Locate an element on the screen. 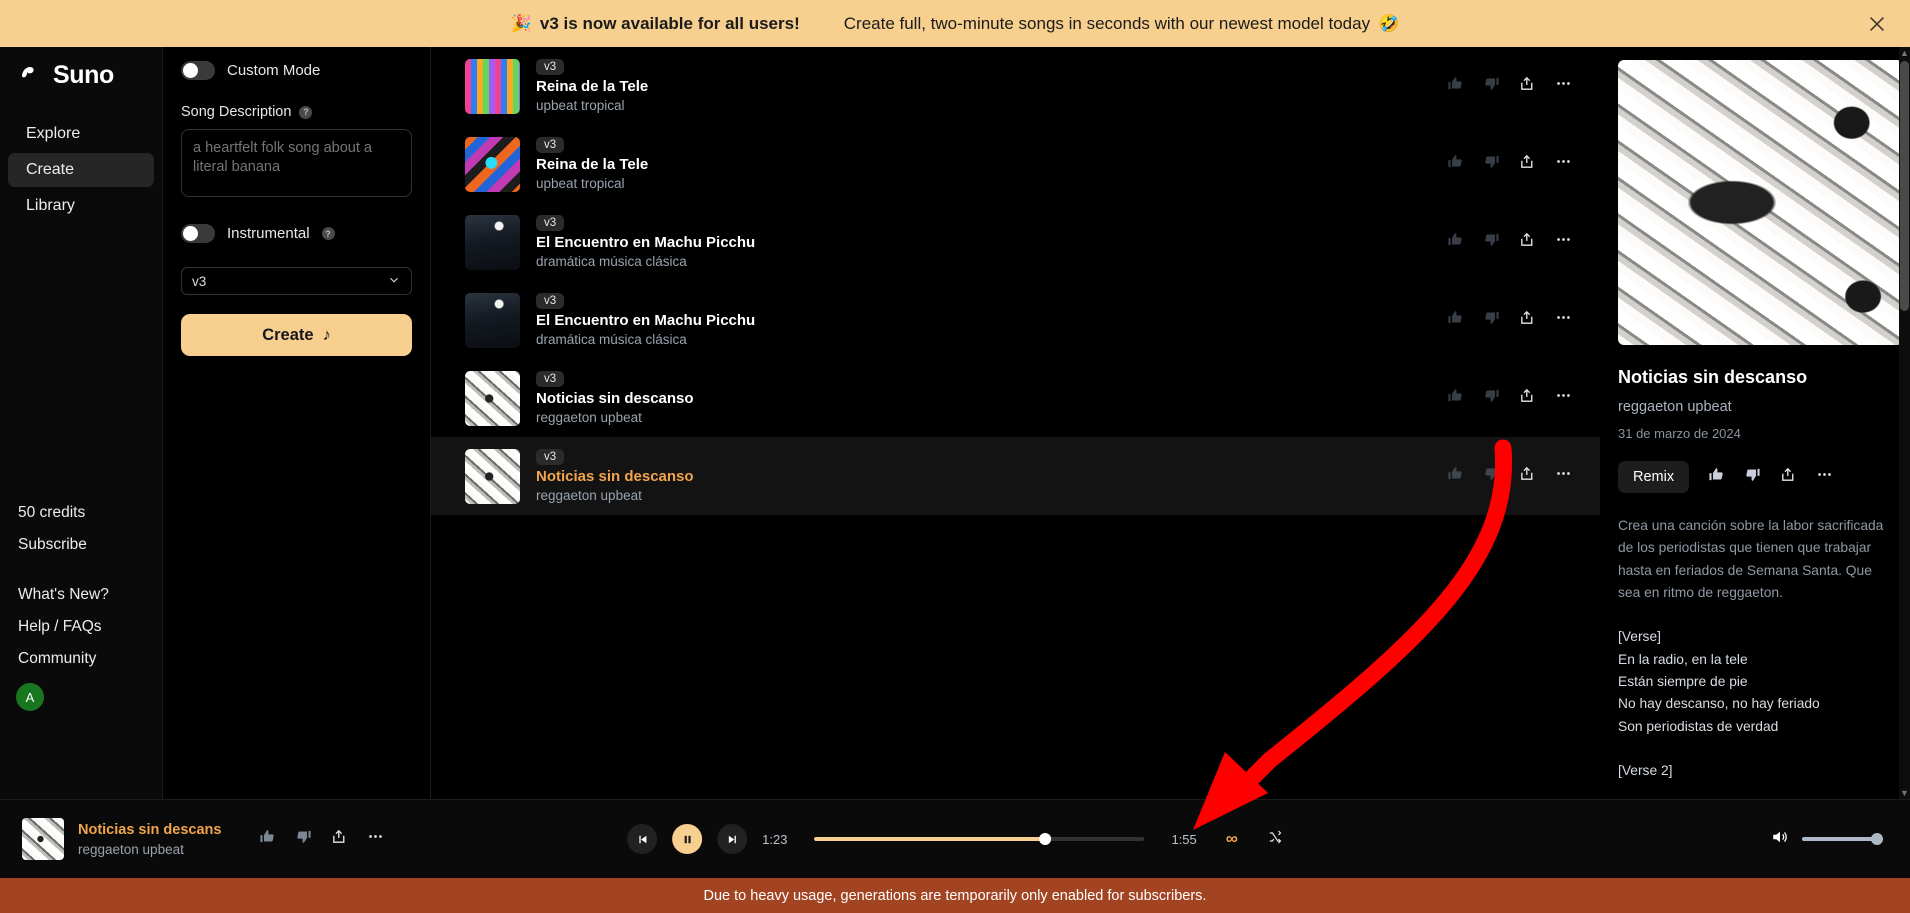  instrumental-toggle is located at coordinates (198, 233).